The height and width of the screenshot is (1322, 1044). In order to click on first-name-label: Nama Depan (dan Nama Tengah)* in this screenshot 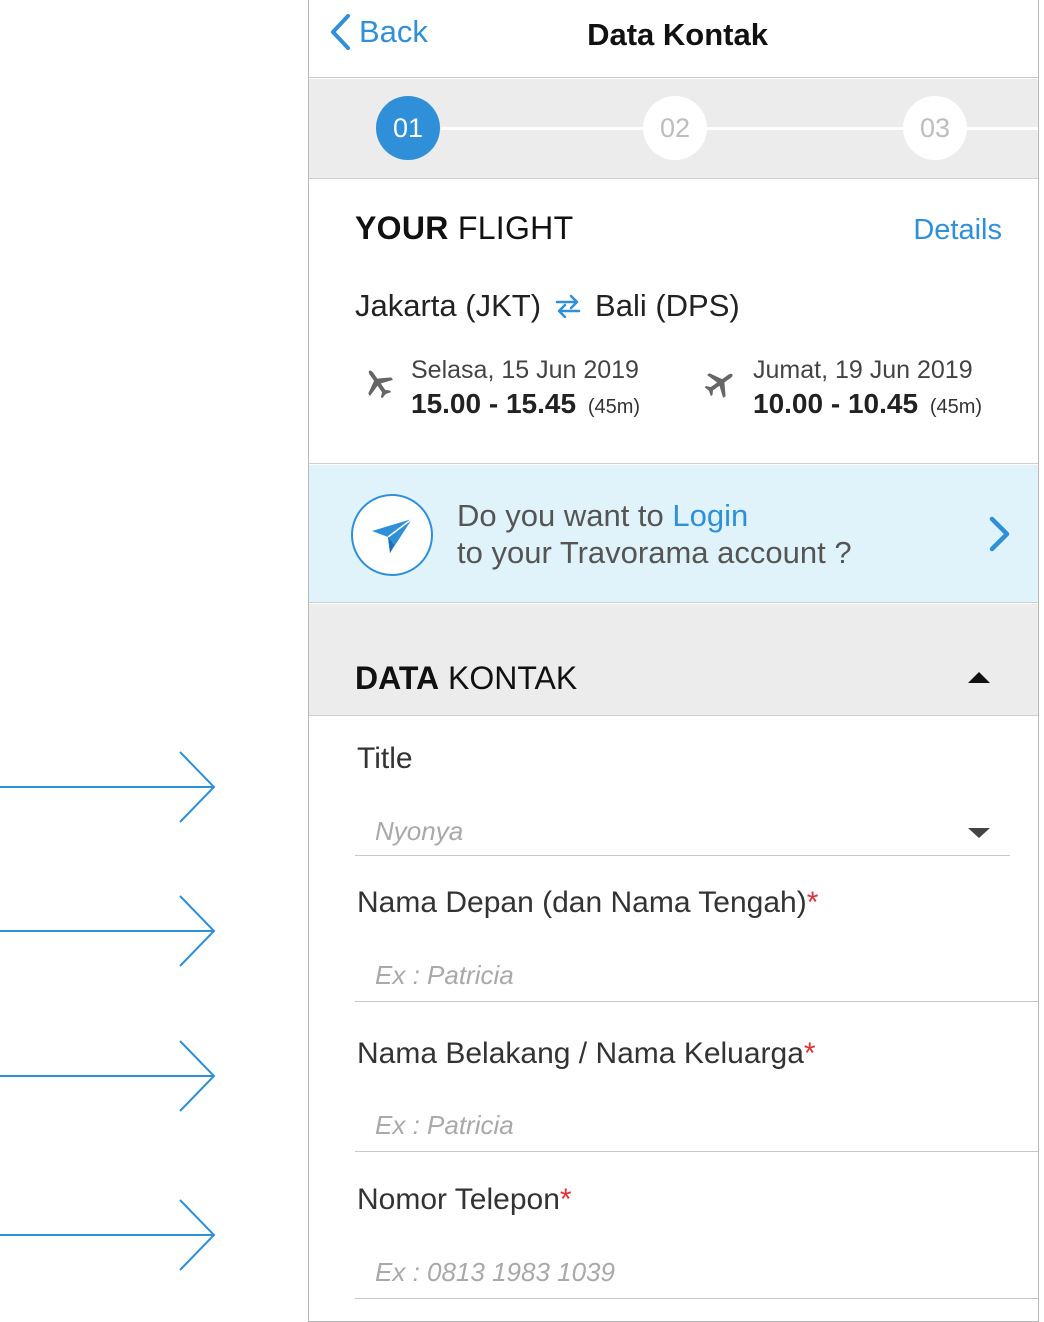, I will do `click(587, 903)`.